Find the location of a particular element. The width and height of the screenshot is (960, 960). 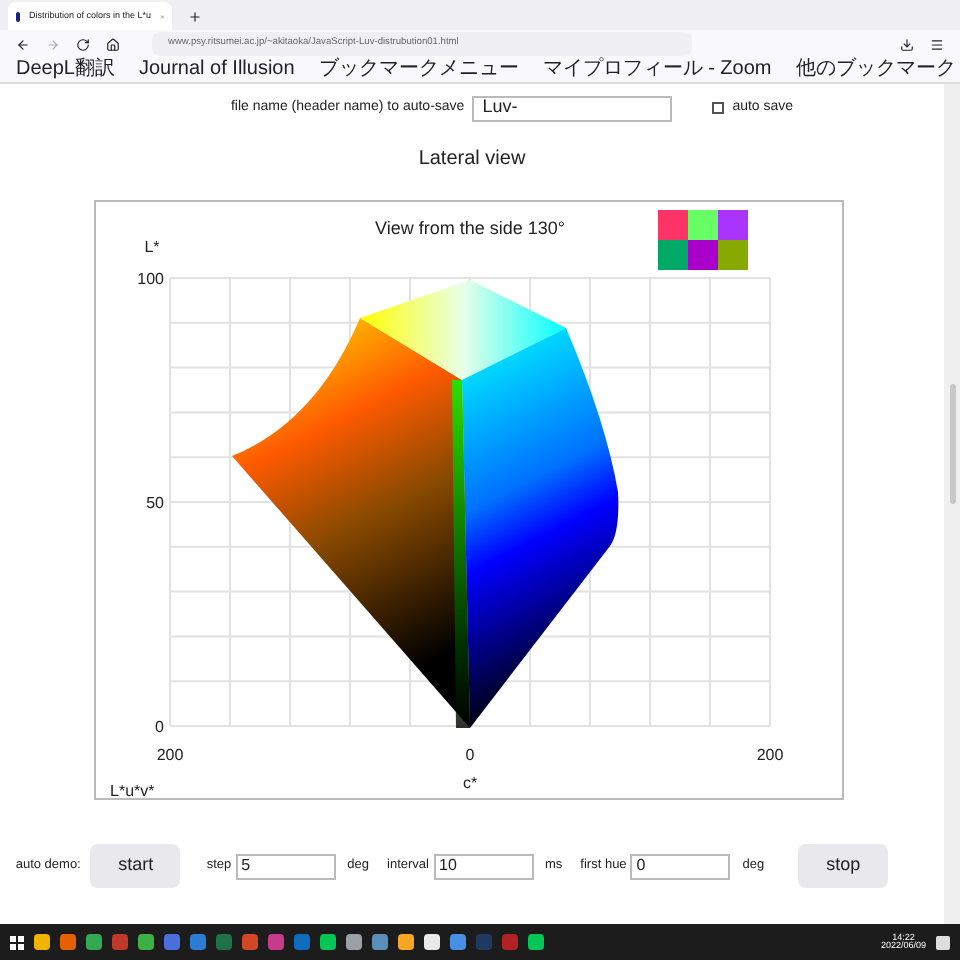

number-input: 5 is located at coordinates (285, 866).